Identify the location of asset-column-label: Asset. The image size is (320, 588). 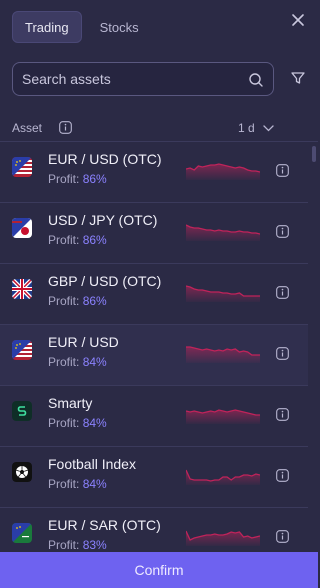
(27, 128).